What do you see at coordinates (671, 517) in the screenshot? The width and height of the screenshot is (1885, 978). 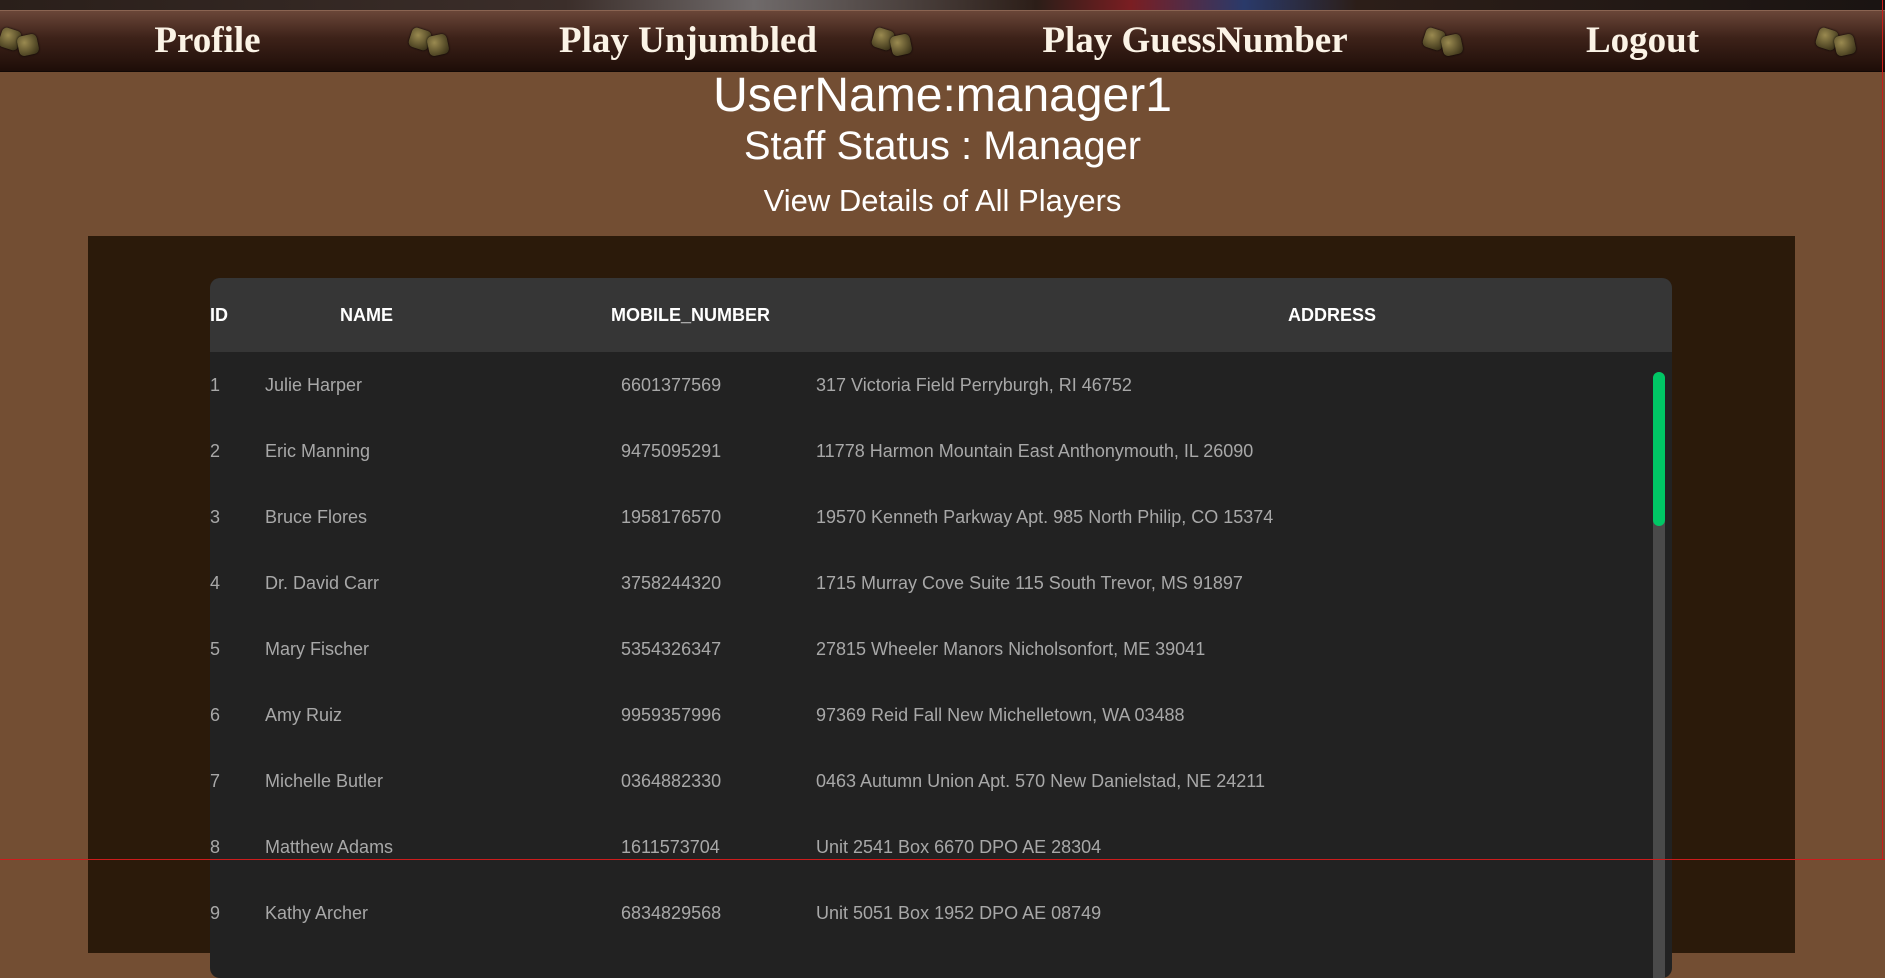 I see `cell-mobile-number: 1958176570` at bounding box center [671, 517].